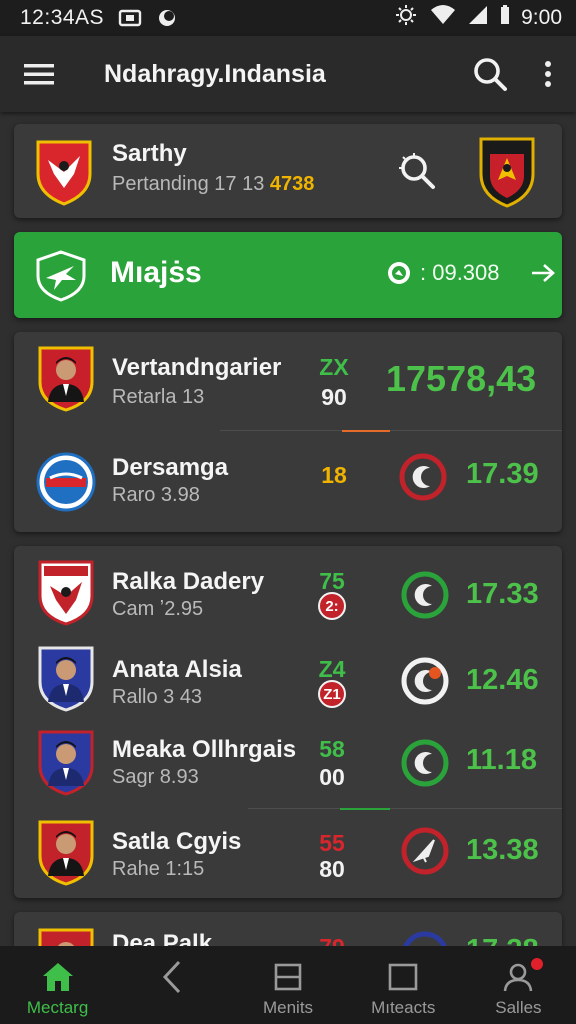  What do you see at coordinates (518, 985) in the screenshot?
I see `nav-item-salles: Salles` at bounding box center [518, 985].